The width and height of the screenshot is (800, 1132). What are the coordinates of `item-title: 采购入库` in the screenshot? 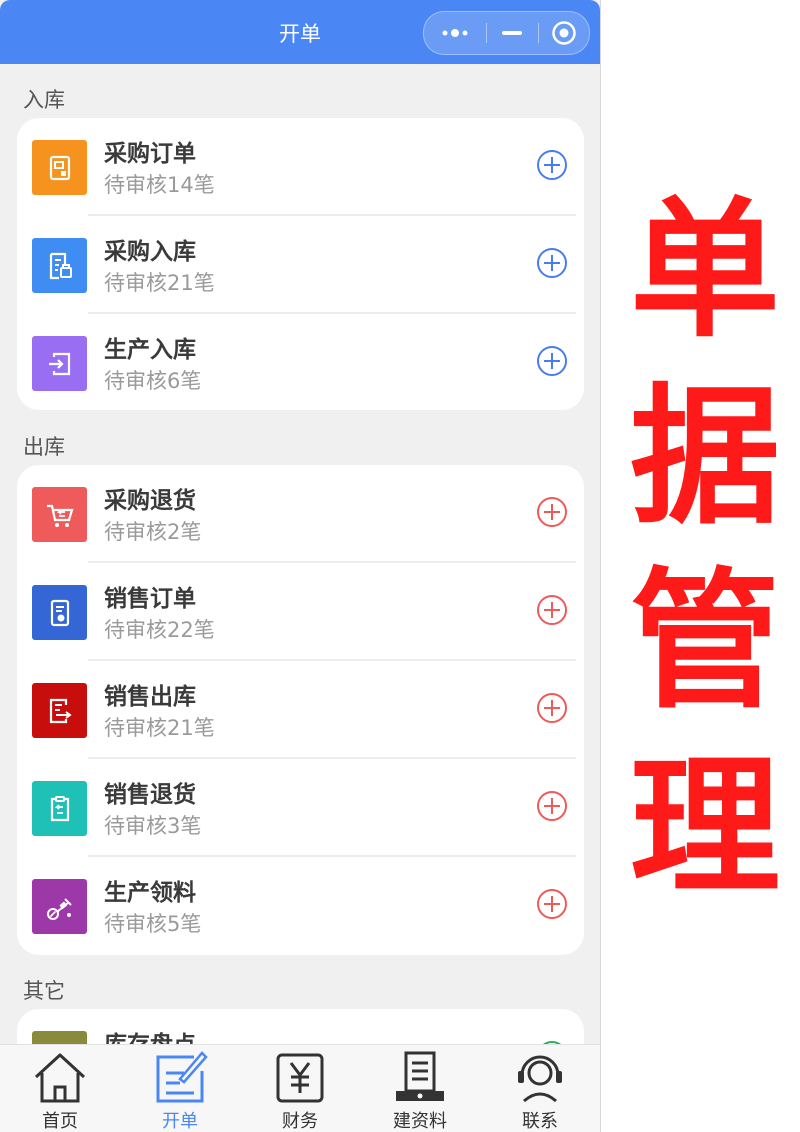 It's located at (150, 252).